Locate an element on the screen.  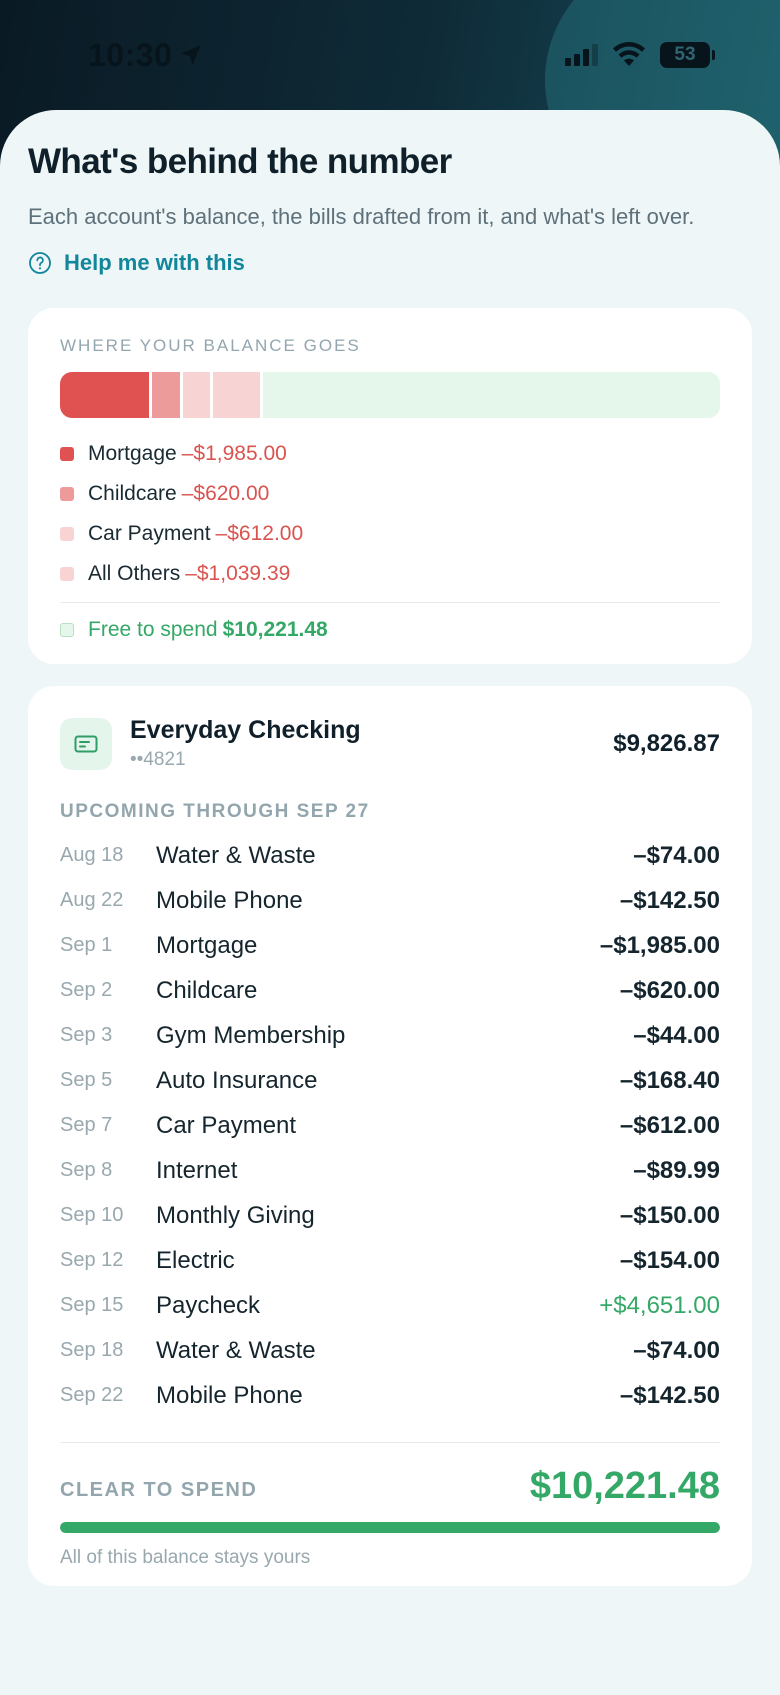
bill-row: Sep 22 Mobile Phone –$142.50 is located at coordinates (390, 1395).